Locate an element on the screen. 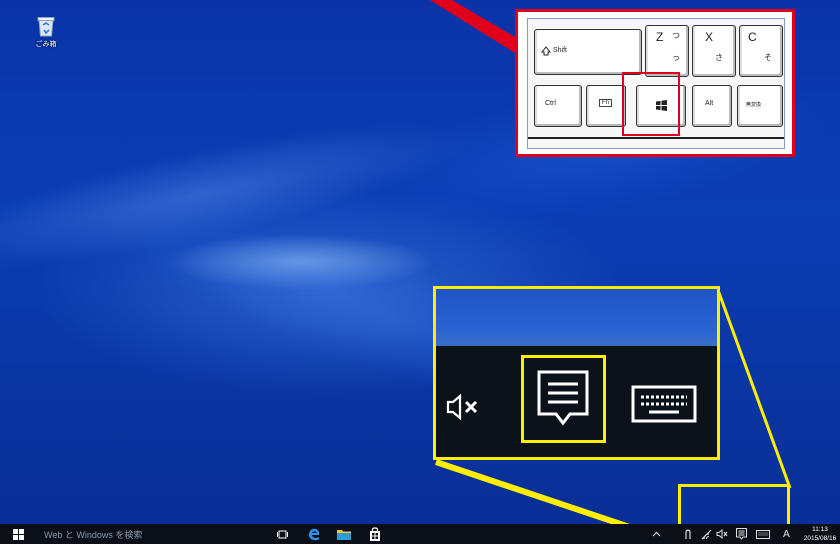 The width and height of the screenshot is (840, 544). ctrl-key-label: Ctrl is located at coordinates (550, 103).